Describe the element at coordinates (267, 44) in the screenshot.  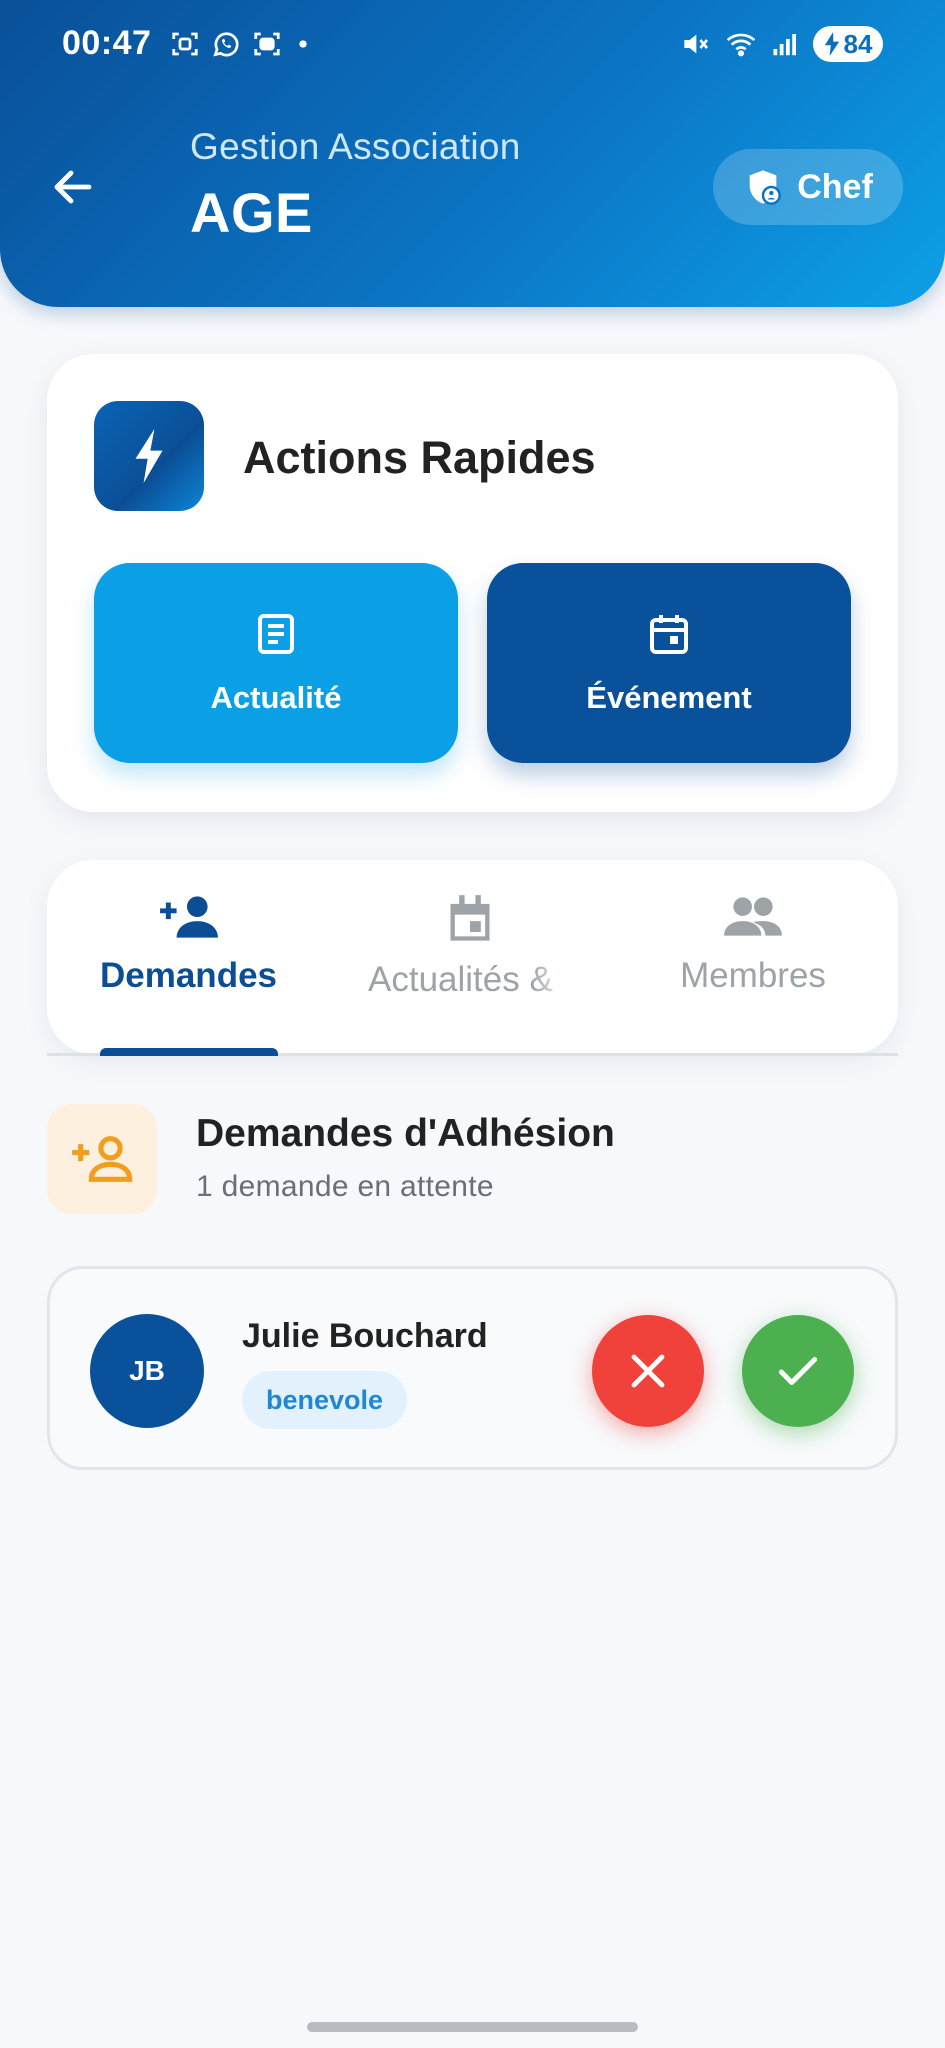
I see `screen-record-icon` at that location.